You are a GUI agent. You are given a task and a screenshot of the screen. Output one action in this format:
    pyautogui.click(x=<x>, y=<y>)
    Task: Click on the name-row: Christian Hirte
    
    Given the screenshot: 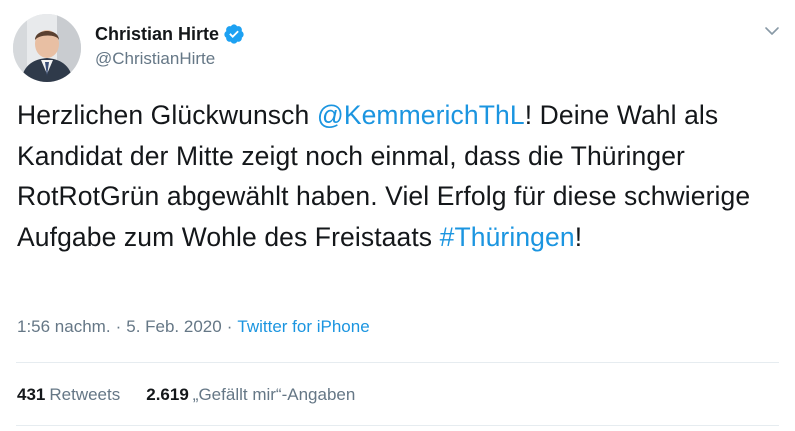 What is the action you would take?
    pyautogui.click(x=170, y=34)
    